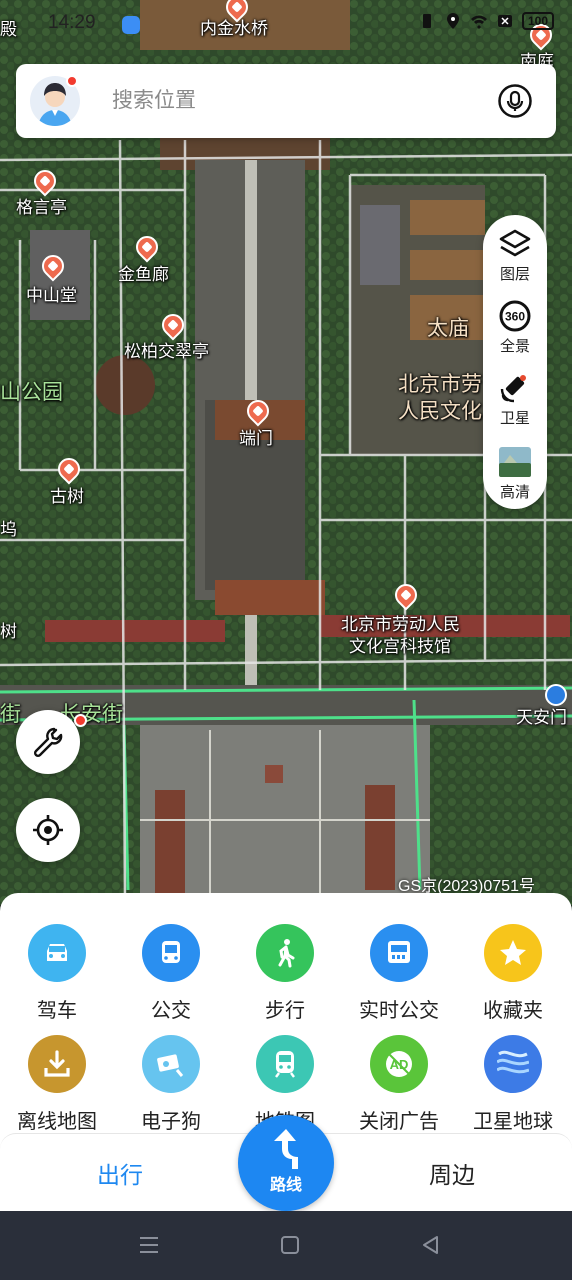  I want to click on toolbox-button, so click(51, 742).